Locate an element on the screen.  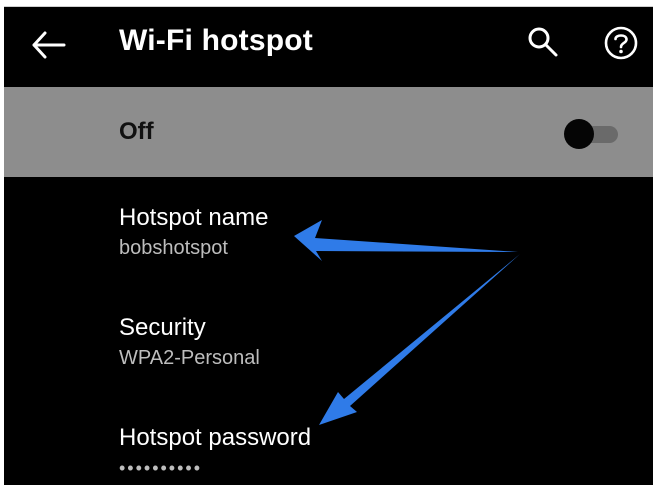
help-icon is located at coordinates (621, 43).